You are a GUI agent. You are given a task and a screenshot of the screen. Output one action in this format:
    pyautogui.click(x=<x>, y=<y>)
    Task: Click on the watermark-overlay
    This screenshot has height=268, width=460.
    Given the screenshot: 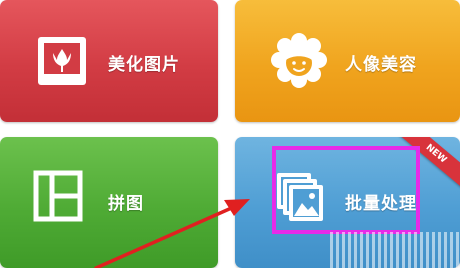 What is the action you would take?
    pyautogui.click(x=395, y=250)
    